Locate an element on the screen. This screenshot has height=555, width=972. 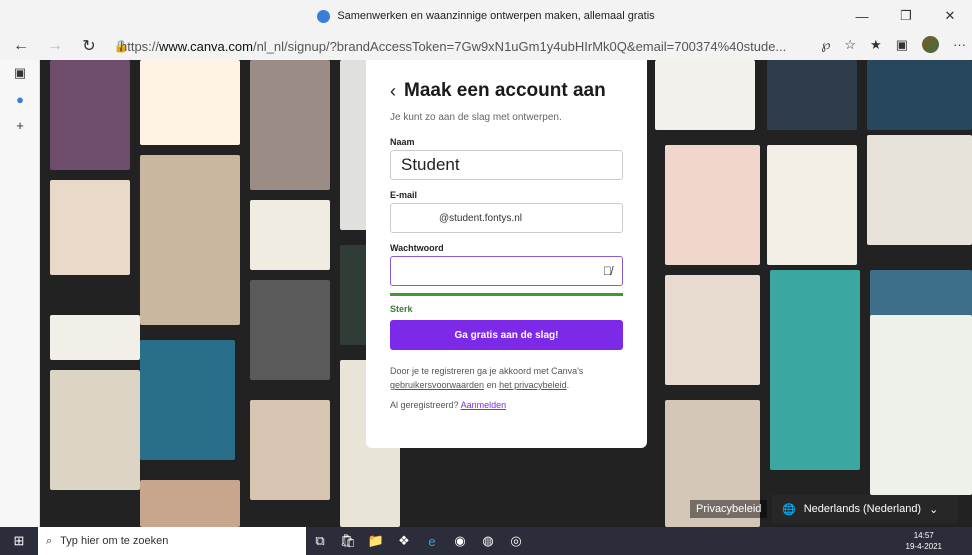
back-icon: ← is located at coordinates (21, 46).